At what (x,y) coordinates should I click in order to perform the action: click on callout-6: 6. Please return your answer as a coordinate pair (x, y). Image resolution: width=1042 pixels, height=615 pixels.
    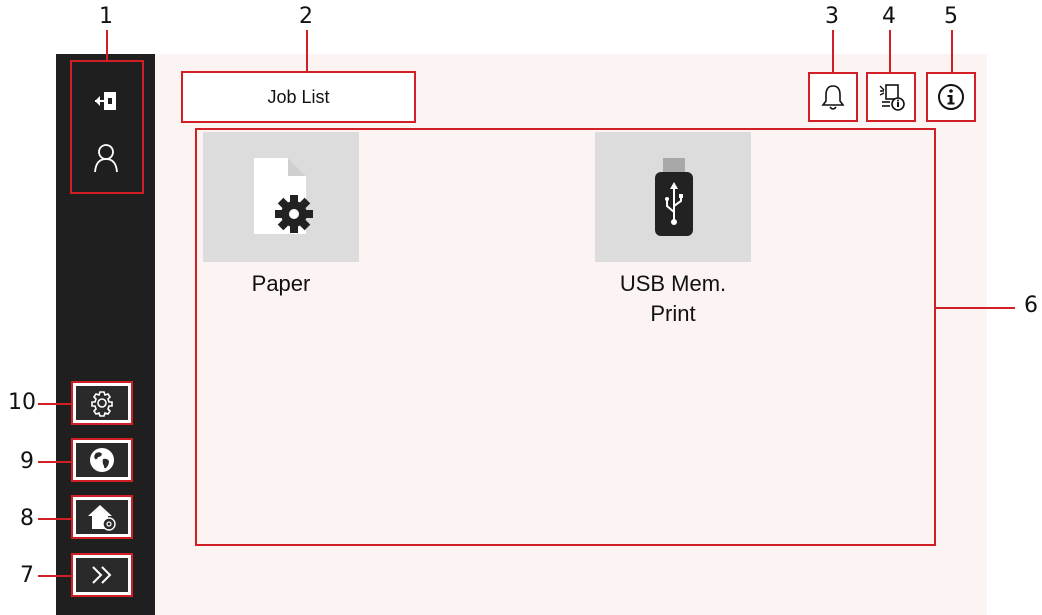
    Looking at the image, I should click on (1031, 305).